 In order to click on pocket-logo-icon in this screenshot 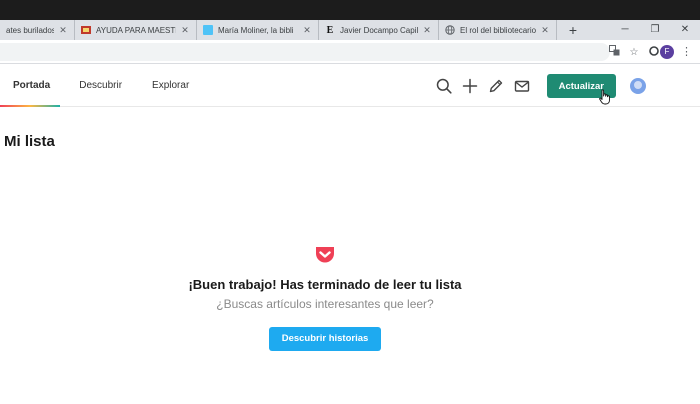, I will do `click(325, 255)`.